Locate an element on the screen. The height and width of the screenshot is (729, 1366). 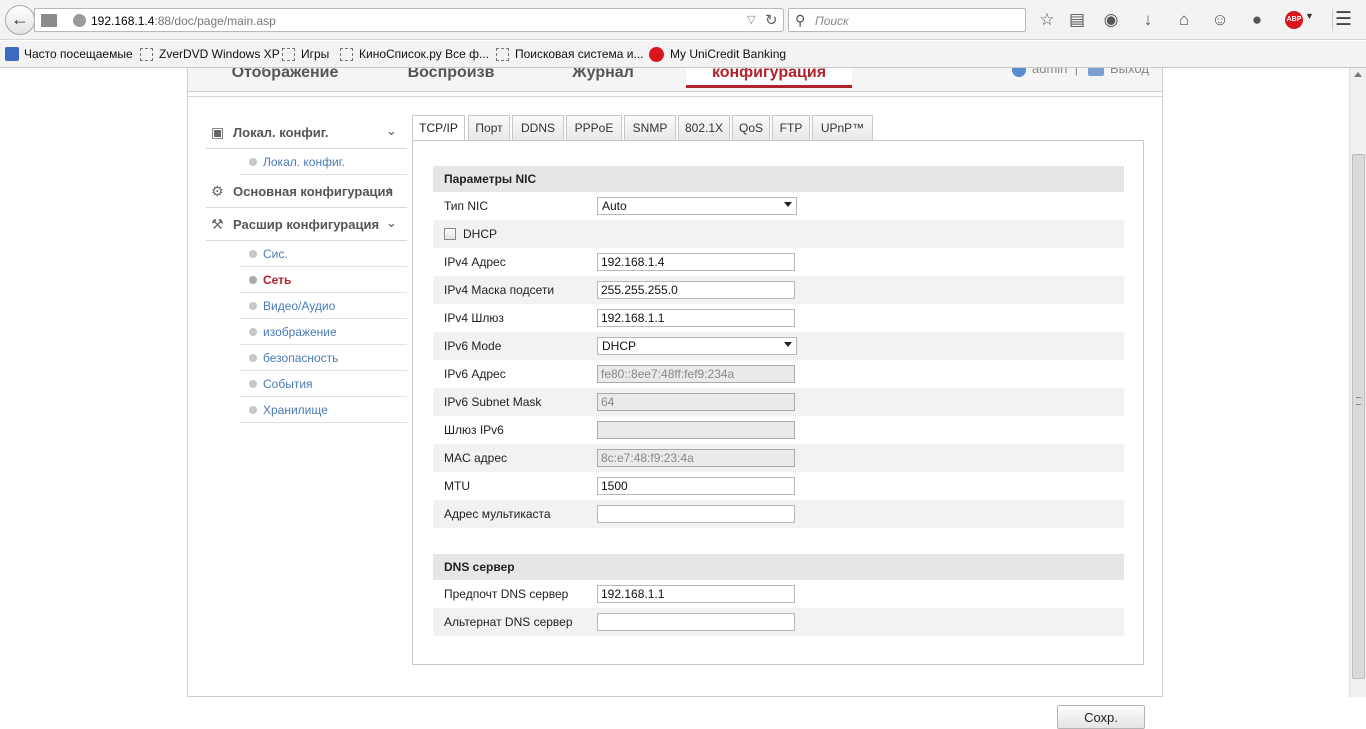
nav-tab-log: Журнал is located at coordinates (603, 78).